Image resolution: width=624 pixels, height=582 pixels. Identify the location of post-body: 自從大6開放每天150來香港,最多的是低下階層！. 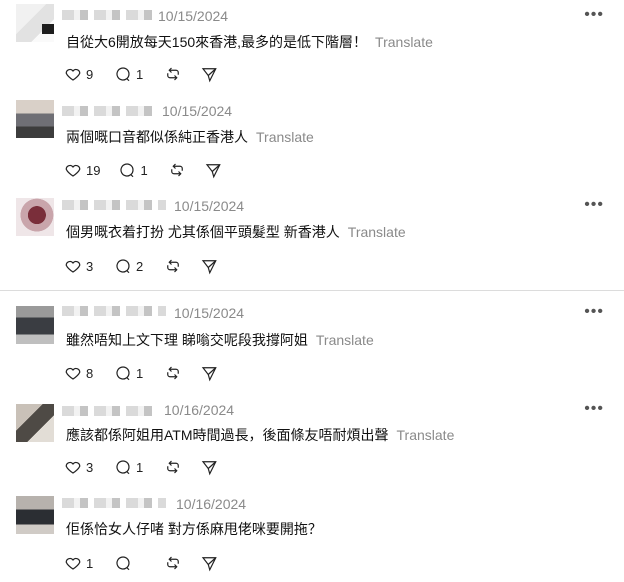
(217, 42).